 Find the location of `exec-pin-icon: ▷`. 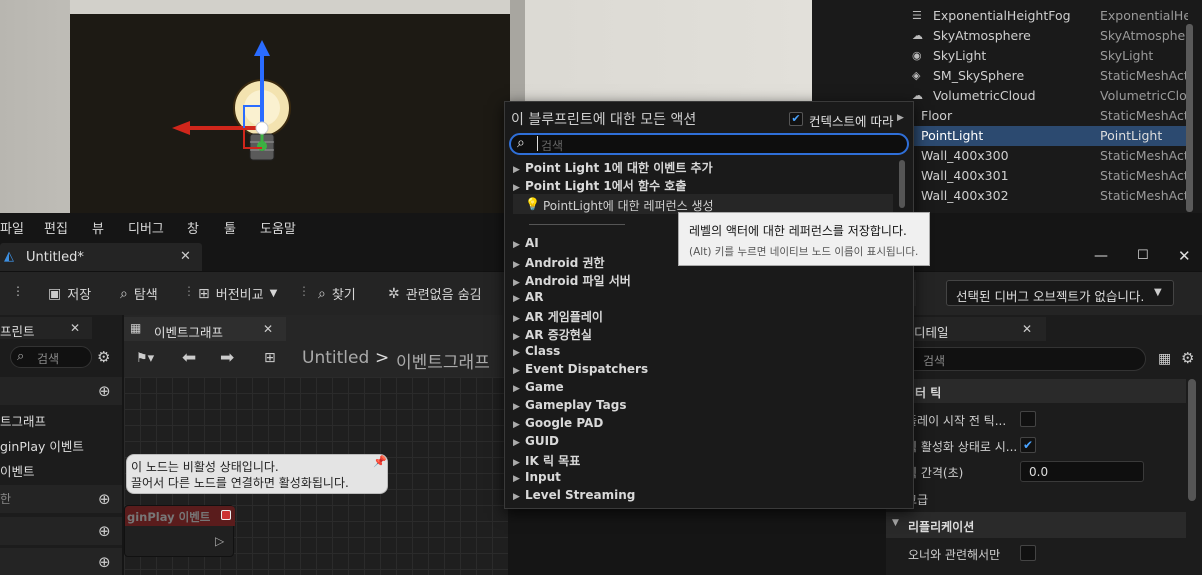

exec-pin-icon: ▷ is located at coordinates (219, 541).